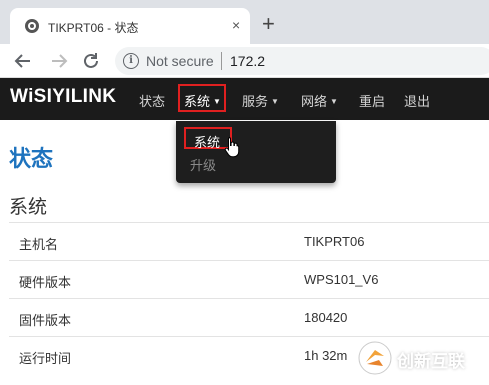 The image size is (489, 385). I want to click on table-row: 固件版本 180420, so click(249, 317).